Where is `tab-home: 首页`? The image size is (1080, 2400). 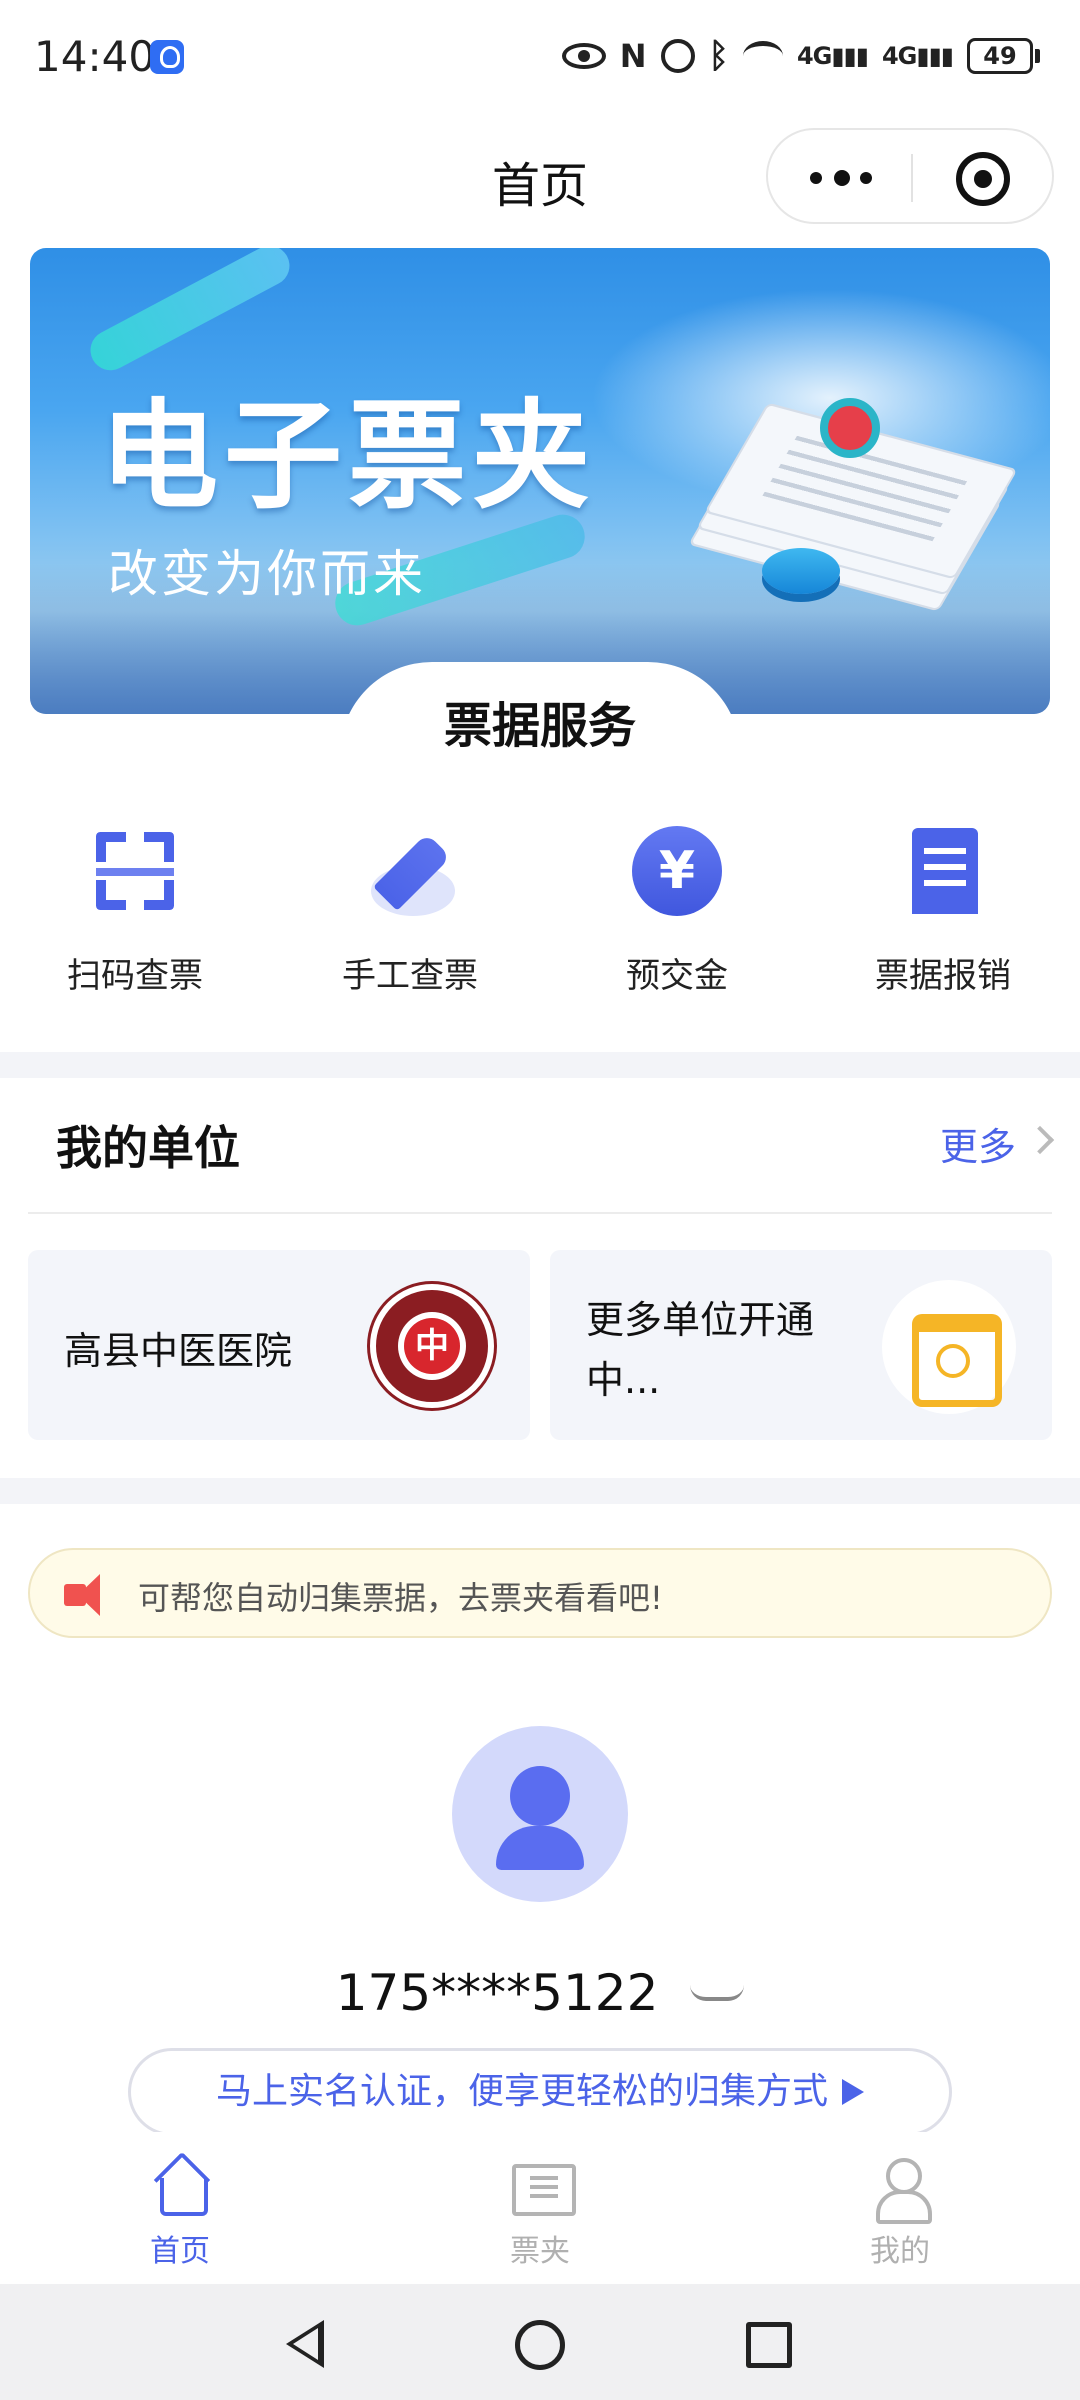 tab-home: 首页 is located at coordinates (180, 2216).